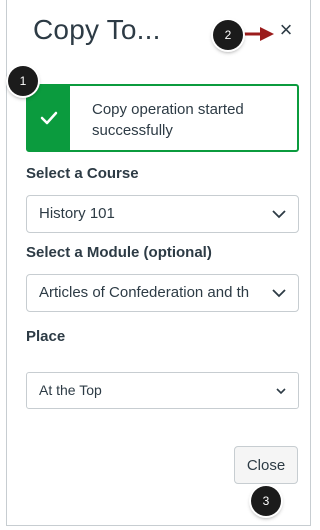  I want to click on course-label: Select a Course, so click(82, 173).